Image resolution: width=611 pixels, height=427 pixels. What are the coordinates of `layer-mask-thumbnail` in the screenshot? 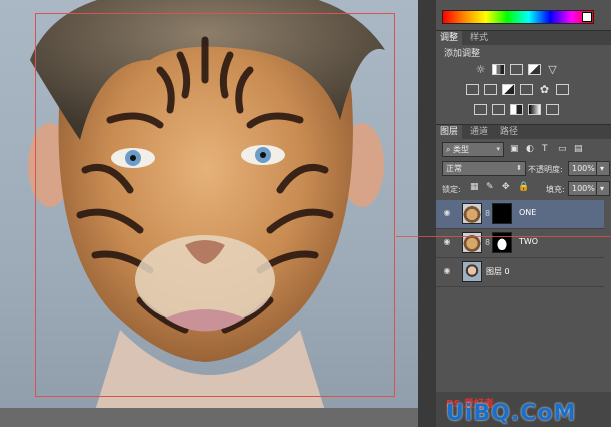 It's located at (502, 213).